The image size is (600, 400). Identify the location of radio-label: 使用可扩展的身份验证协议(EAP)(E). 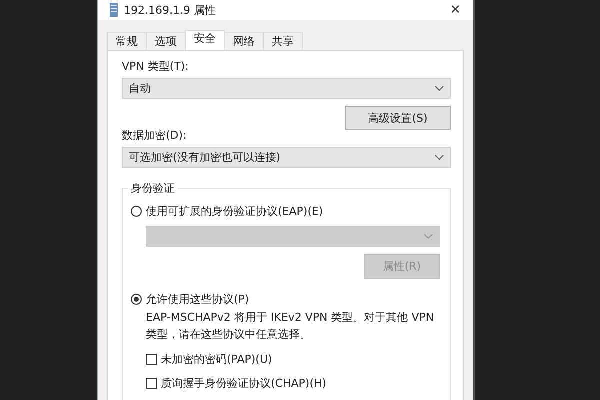
(235, 211).